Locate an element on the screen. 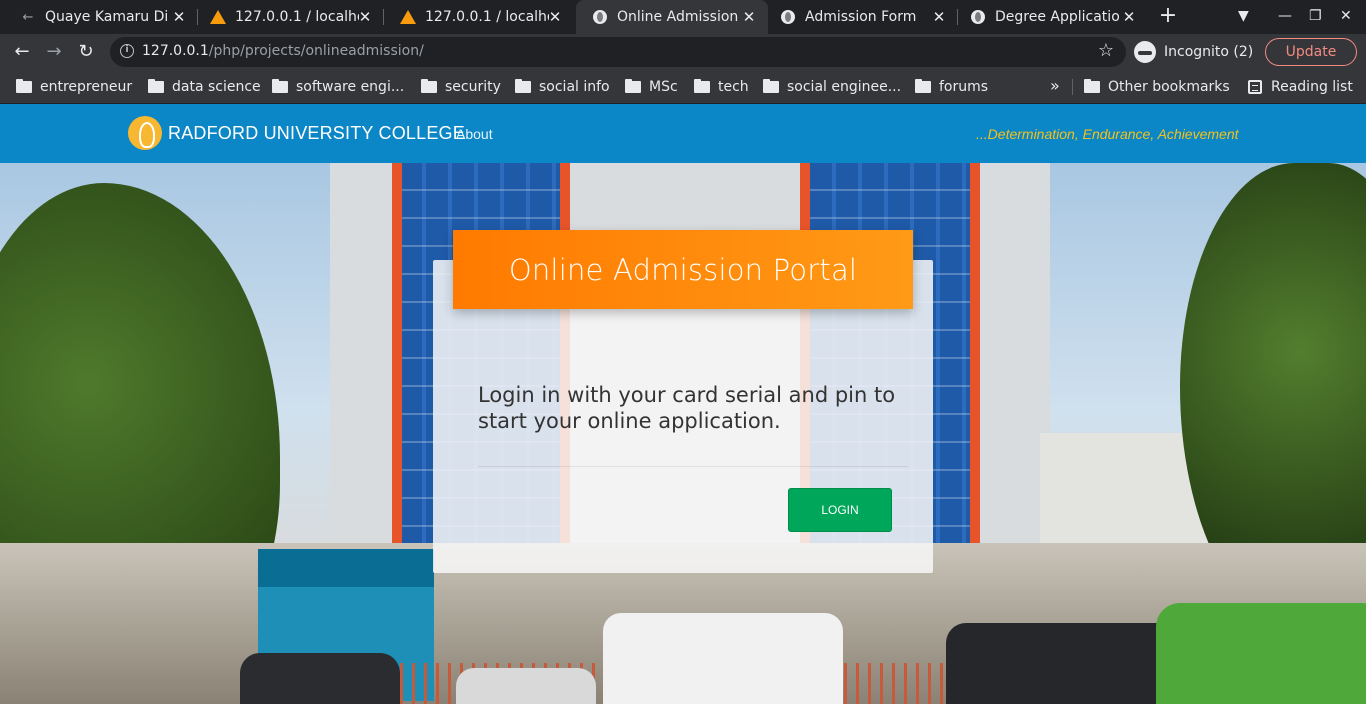 The width and height of the screenshot is (1366, 704). tab-online-admission: Online Admission ✕ is located at coordinates (672, 17).